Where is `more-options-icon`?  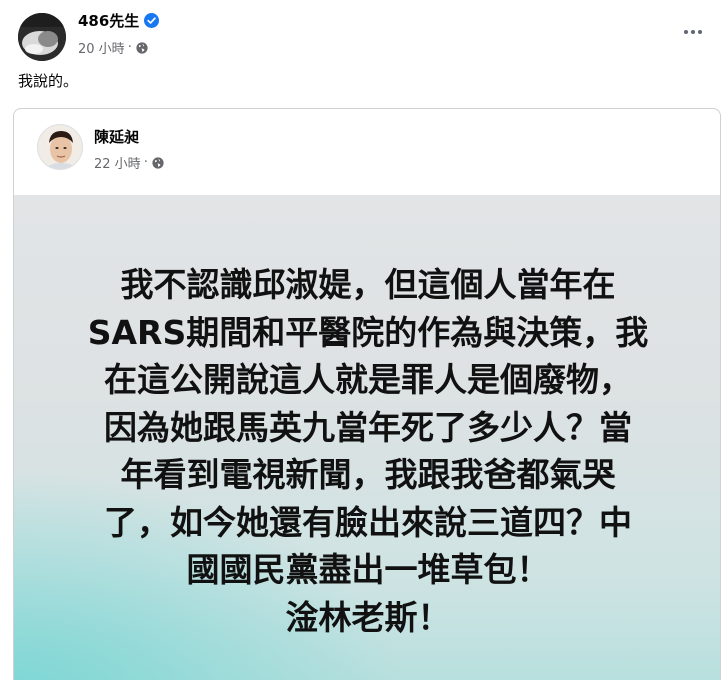
more-options-icon is located at coordinates (693, 32).